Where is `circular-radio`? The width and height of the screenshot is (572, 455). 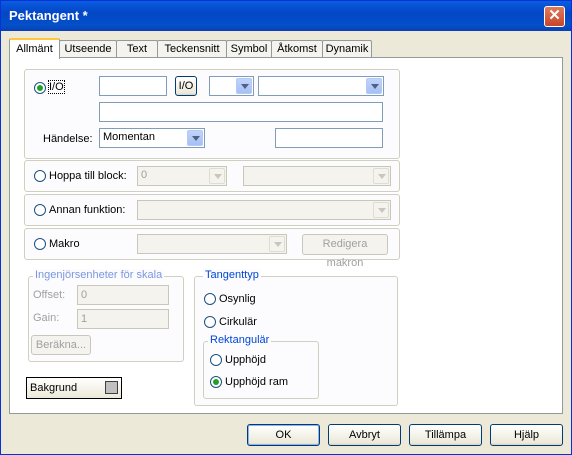
circular-radio is located at coordinates (210, 322).